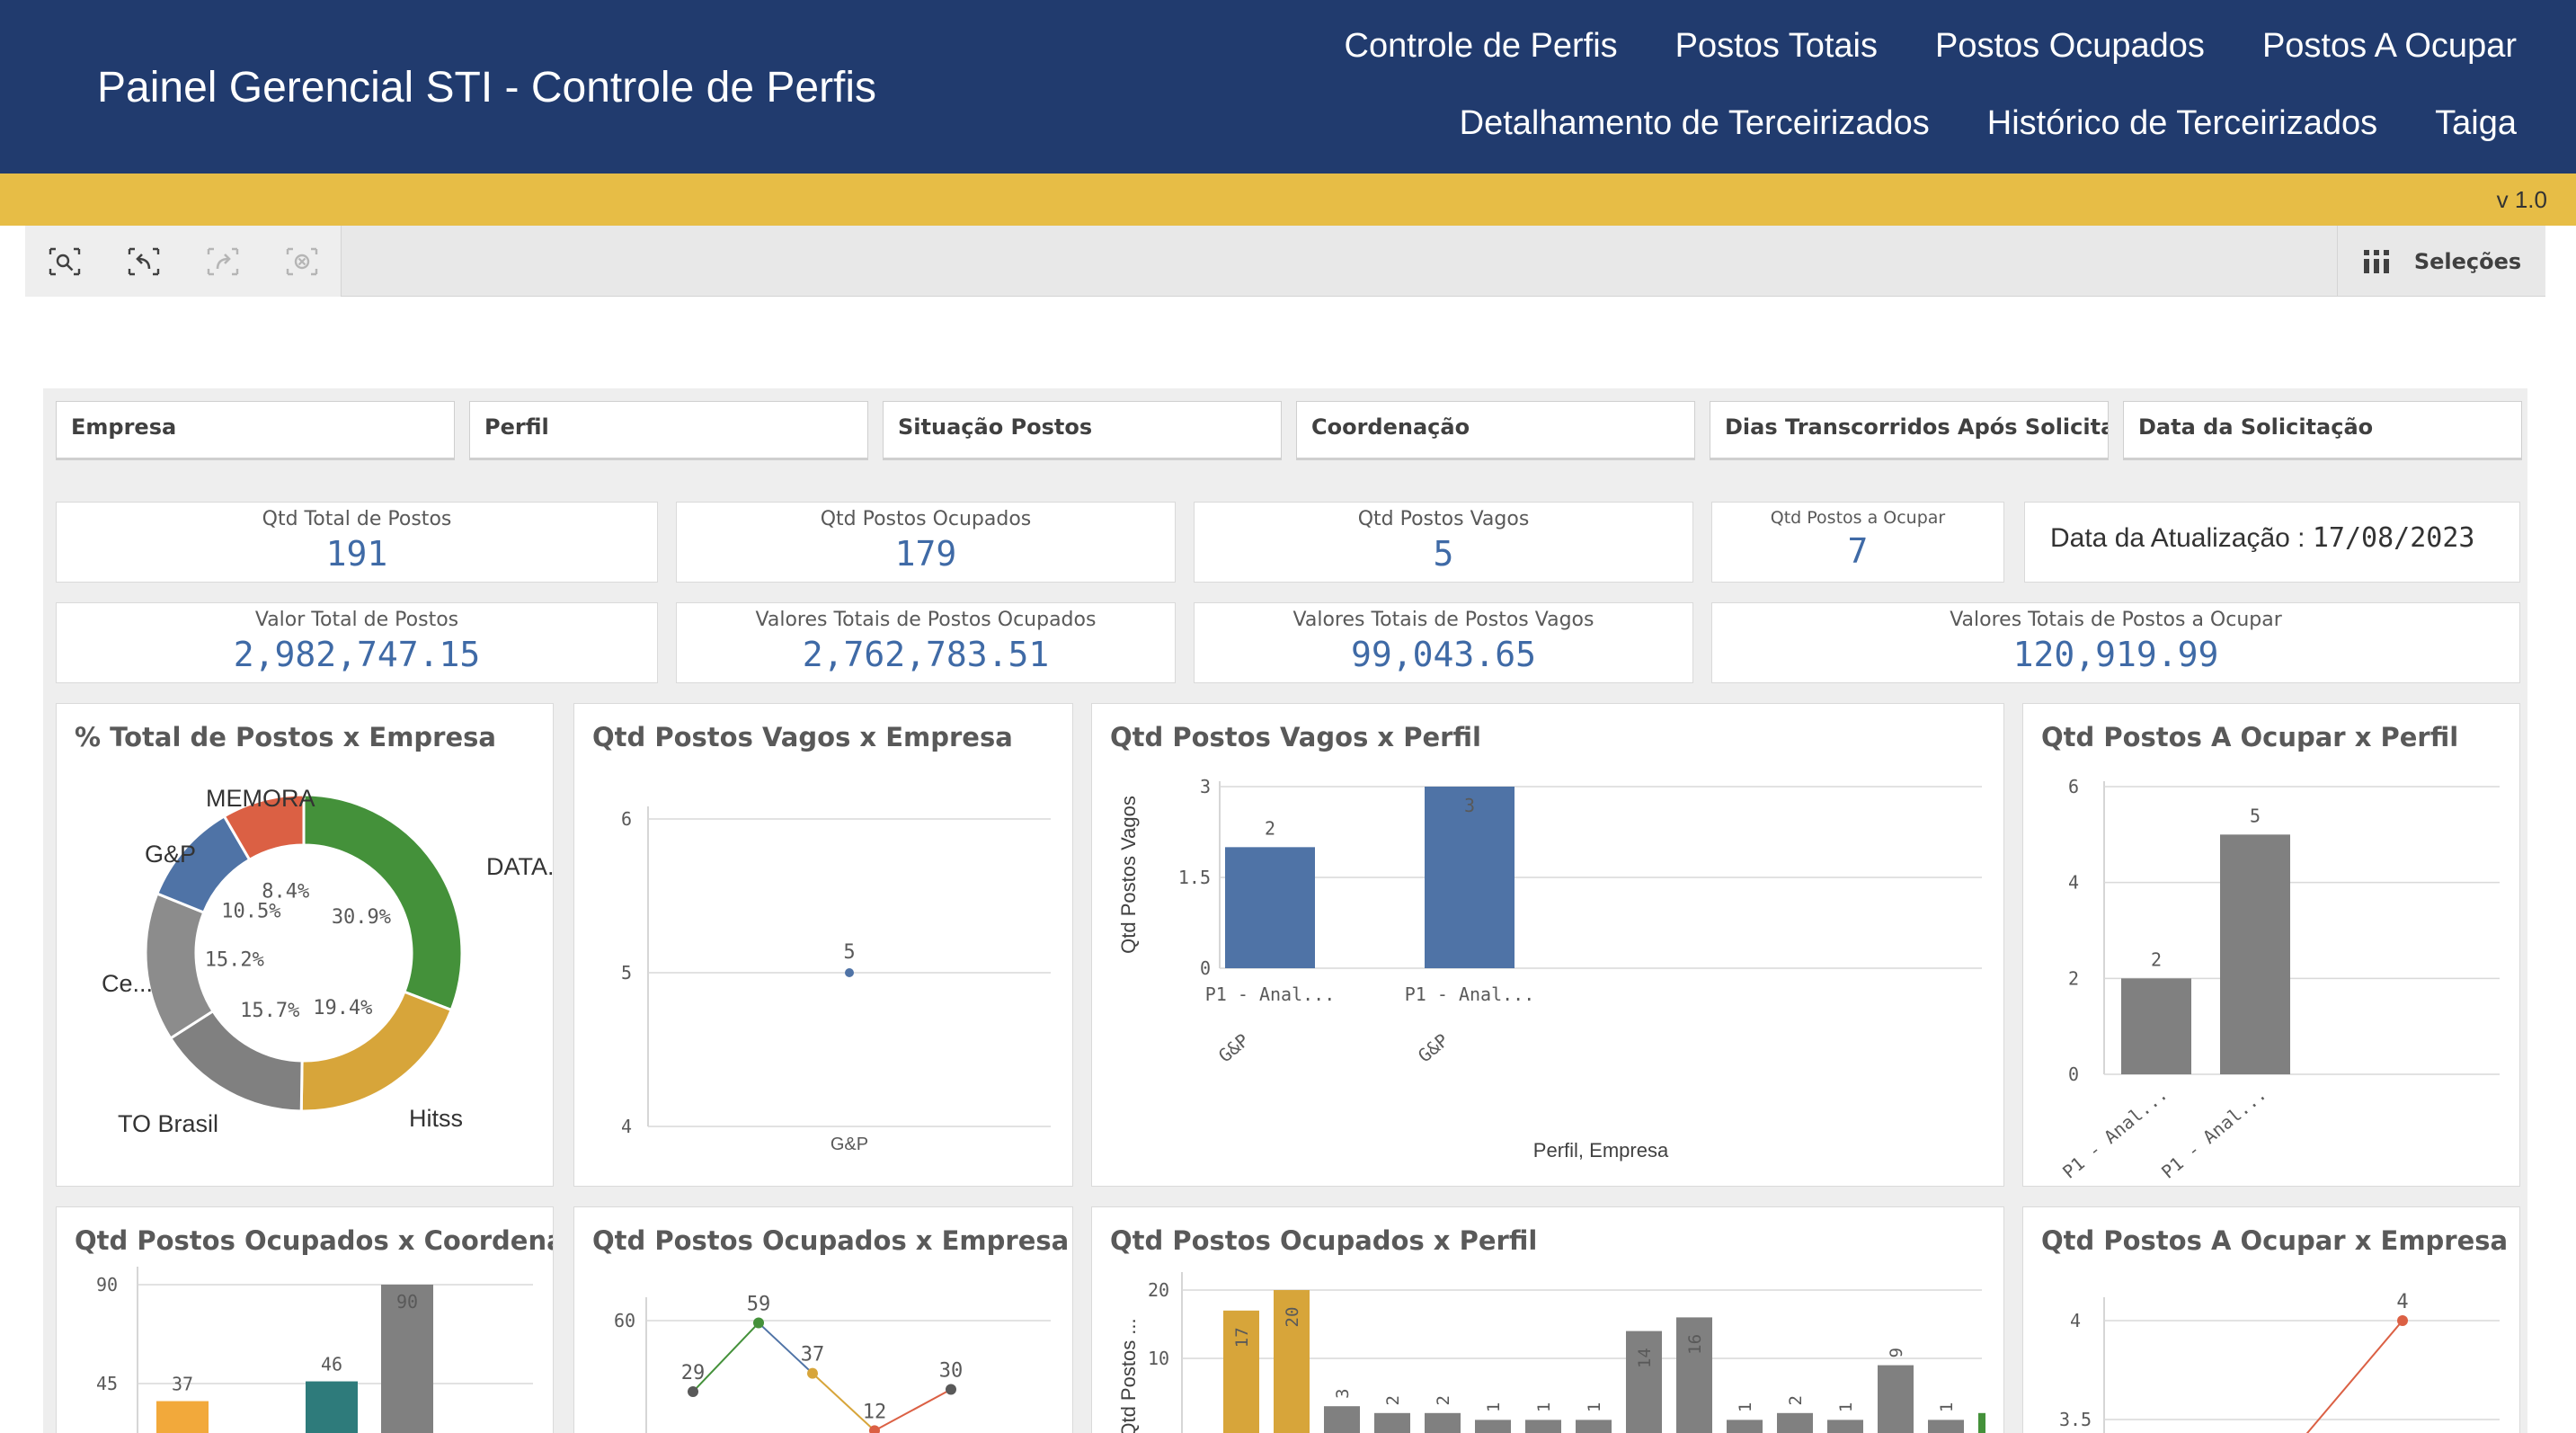  What do you see at coordinates (1776, 46) in the screenshot?
I see `nav-postos-totais: Postos Totais` at bounding box center [1776, 46].